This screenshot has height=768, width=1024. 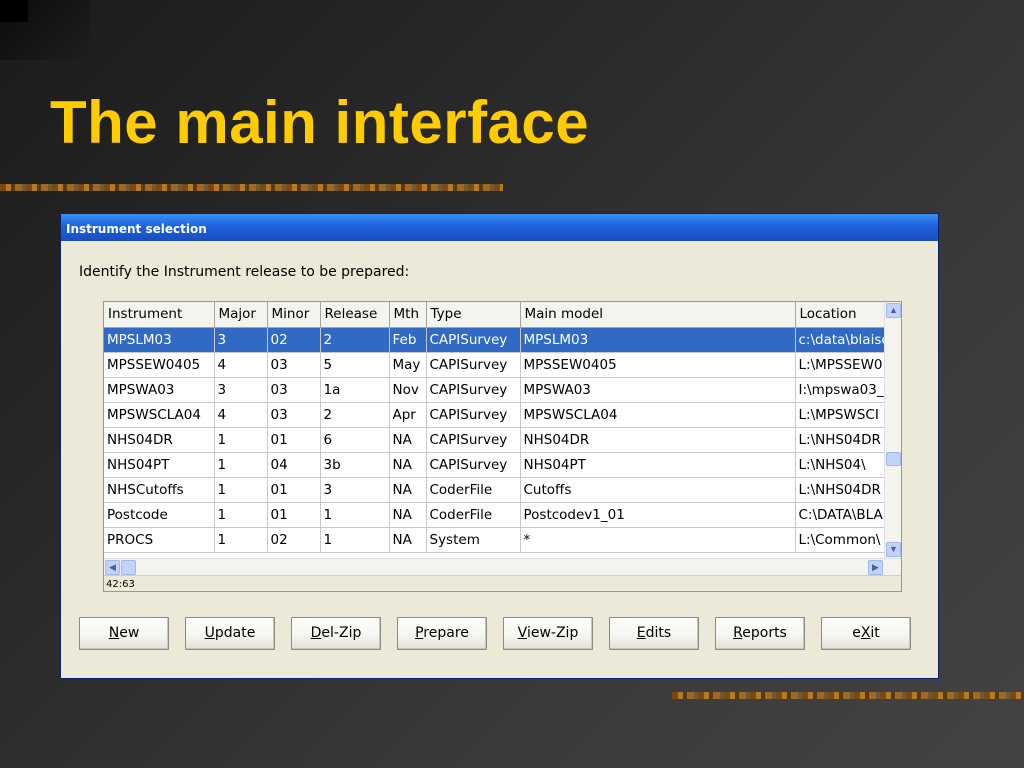 I want to click on button-accelerator-key: E, so click(x=641, y=633).